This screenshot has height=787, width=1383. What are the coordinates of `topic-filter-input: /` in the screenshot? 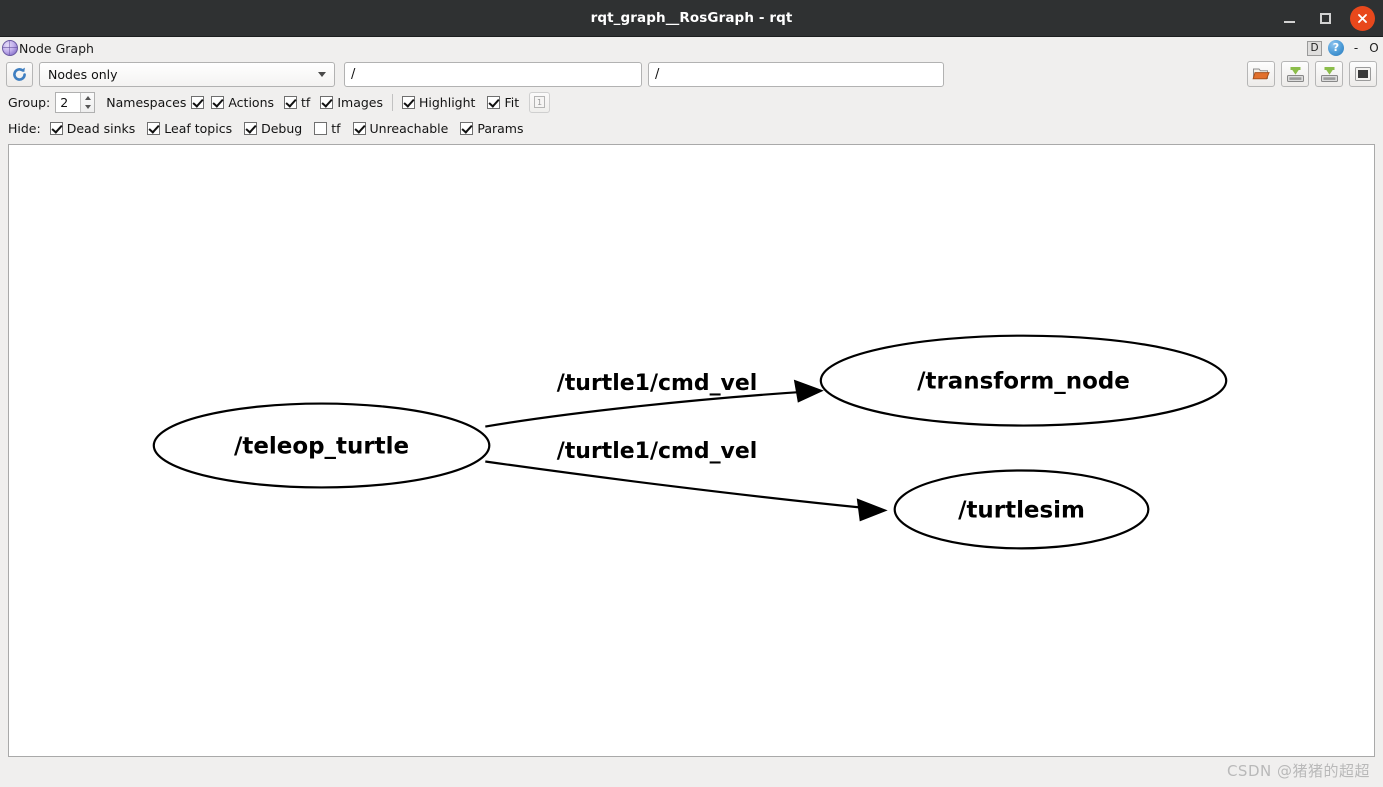 It's located at (796, 74).